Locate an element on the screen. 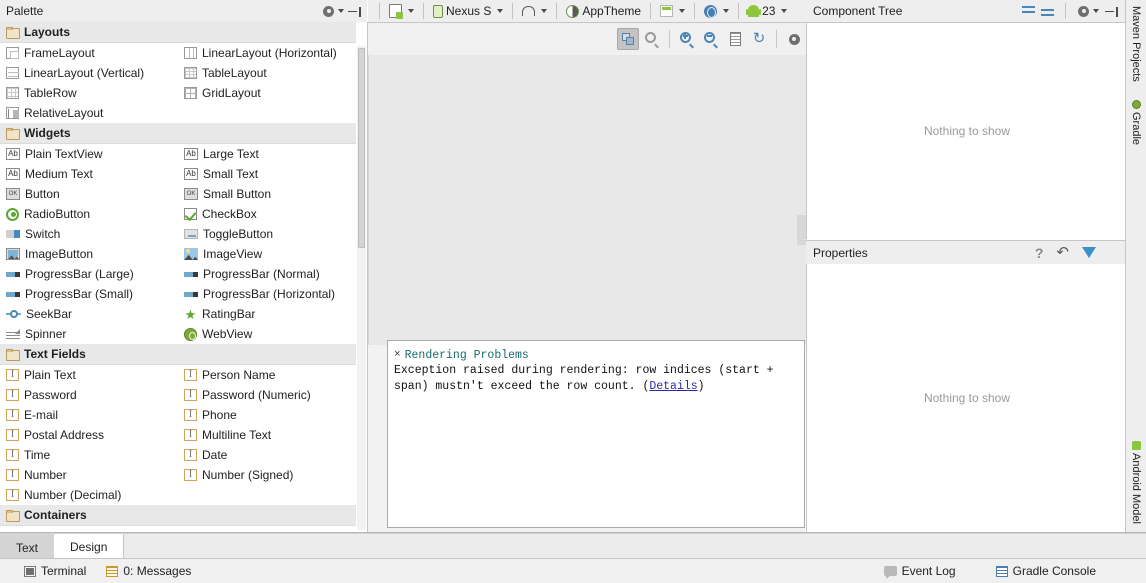 The width and height of the screenshot is (1146, 583). ui-mode-dropdown is located at coordinates (716, 11).